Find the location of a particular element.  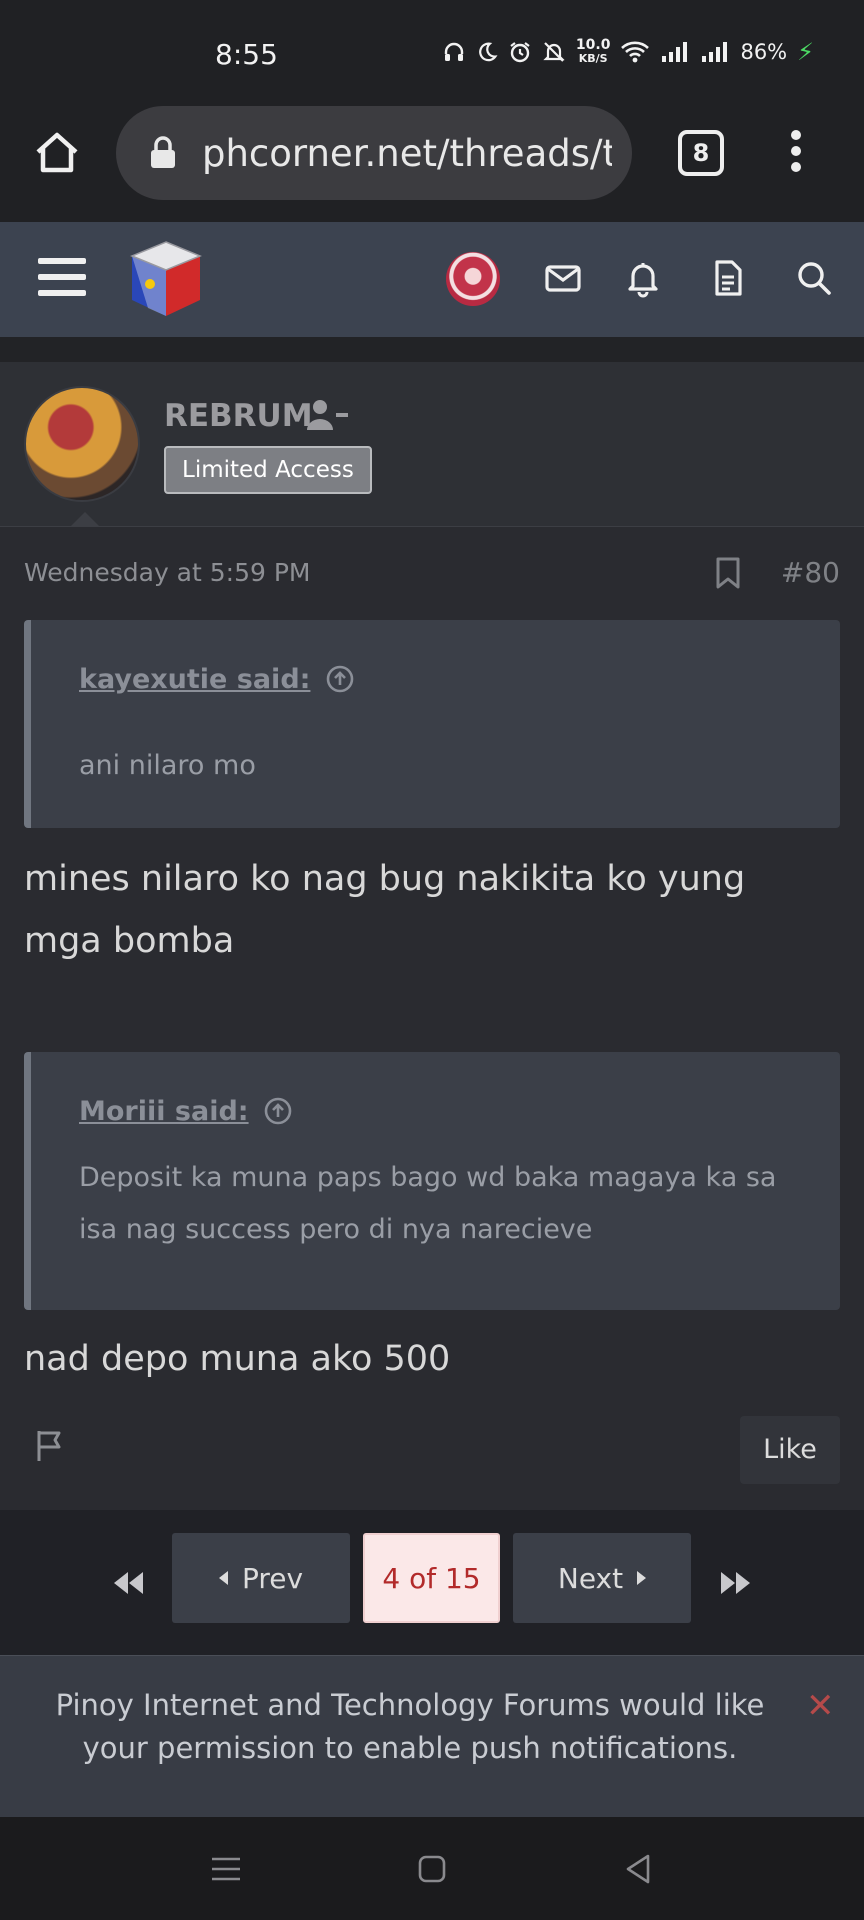

net-speed: 10.0 KB/S is located at coordinates (593, 51).